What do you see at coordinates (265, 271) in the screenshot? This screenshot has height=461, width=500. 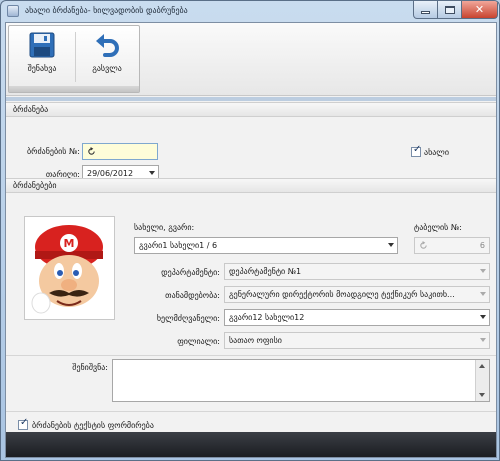 I see `department-value: დეპარტამენტი №1` at bounding box center [265, 271].